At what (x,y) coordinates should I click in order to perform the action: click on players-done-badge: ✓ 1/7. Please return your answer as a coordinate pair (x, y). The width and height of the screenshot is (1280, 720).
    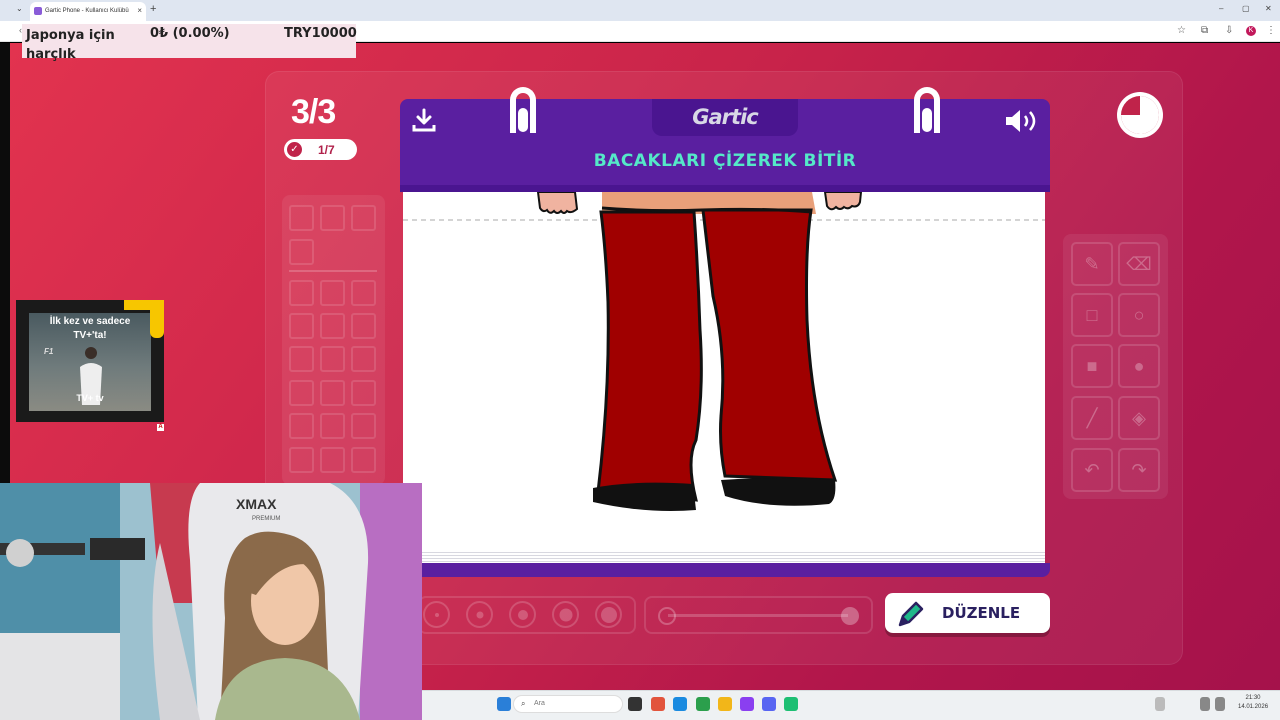
    Looking at the image, I should click on (320, 149).